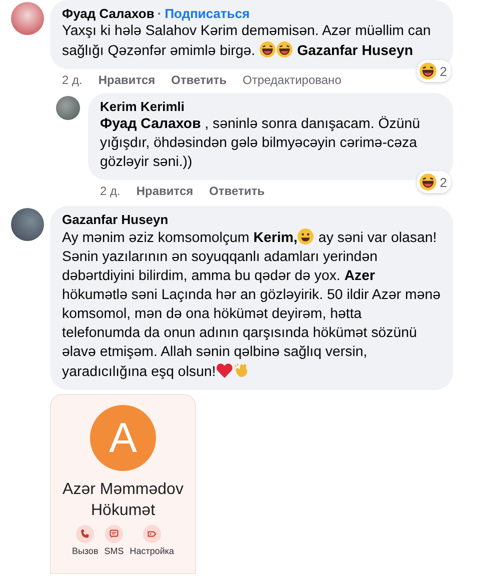 The image size is (493, 579). I want to click on action-label: Вызов, so click(85, 551).